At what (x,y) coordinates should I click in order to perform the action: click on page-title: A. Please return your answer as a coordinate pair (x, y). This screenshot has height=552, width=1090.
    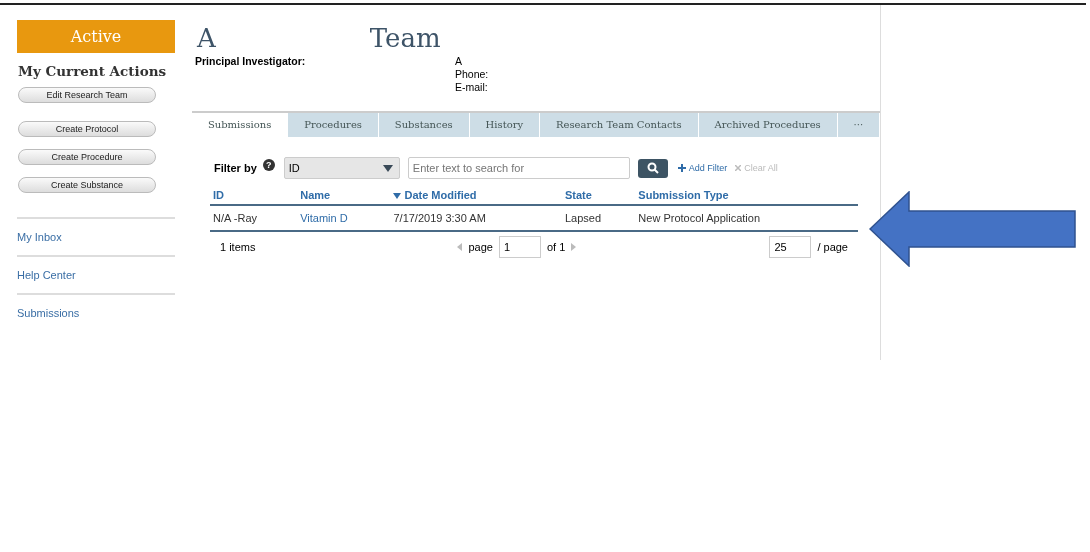
    Looking at the image, I should click on (206, 38).